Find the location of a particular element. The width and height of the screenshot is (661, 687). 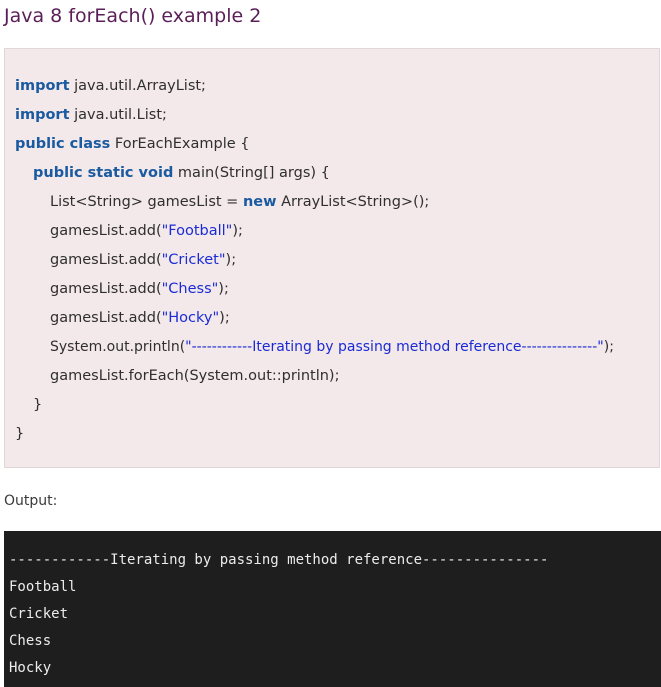

code-line-main-method: public static void main(String[] args) { is located at coordinates (181, 173).